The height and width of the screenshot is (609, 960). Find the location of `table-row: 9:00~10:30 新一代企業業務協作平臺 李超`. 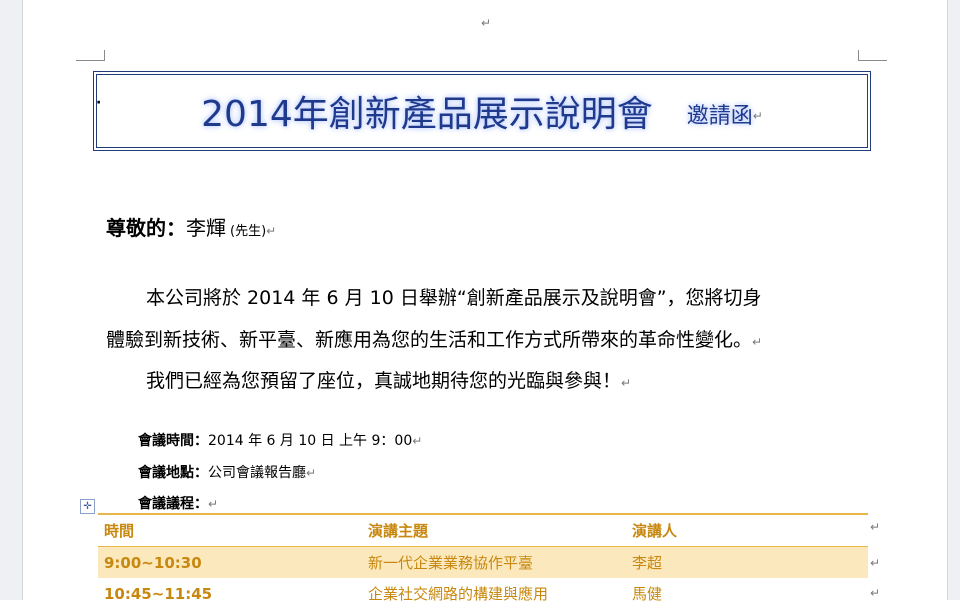

table-row: 9:00~10:30 新一代企業業務協作平臺 李超 is located at coordinates (483, 562).